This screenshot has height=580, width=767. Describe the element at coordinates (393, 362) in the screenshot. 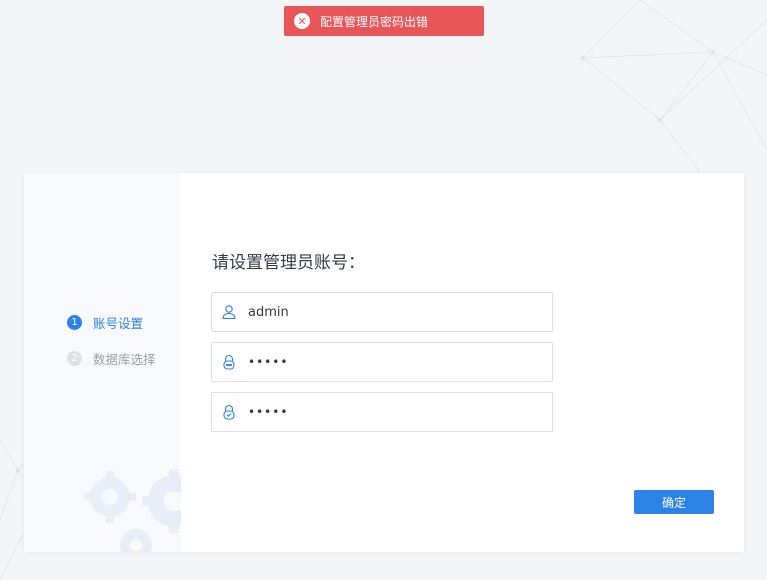

I see `password-input` at that location.